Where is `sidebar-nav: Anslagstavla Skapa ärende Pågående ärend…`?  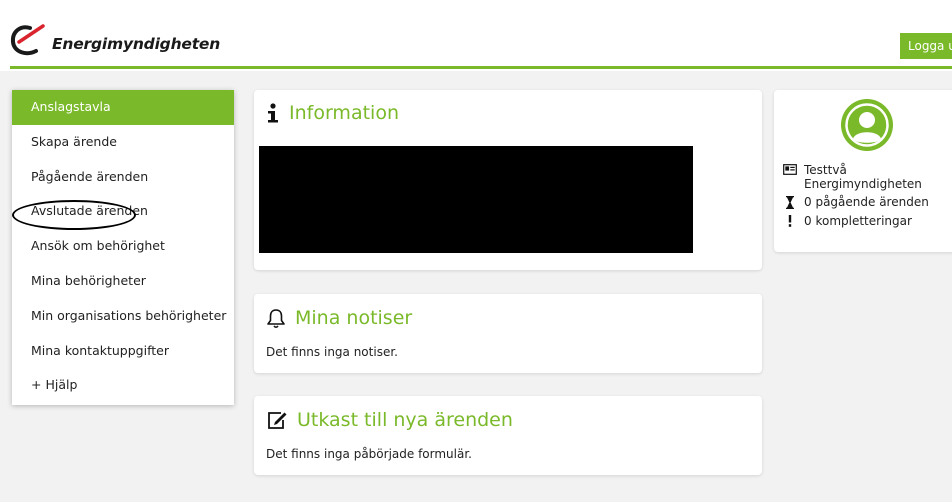 sidebar-nav: Anslagstavla Skapa ärende Pågående ärend… is located at coordinates (123, 247).